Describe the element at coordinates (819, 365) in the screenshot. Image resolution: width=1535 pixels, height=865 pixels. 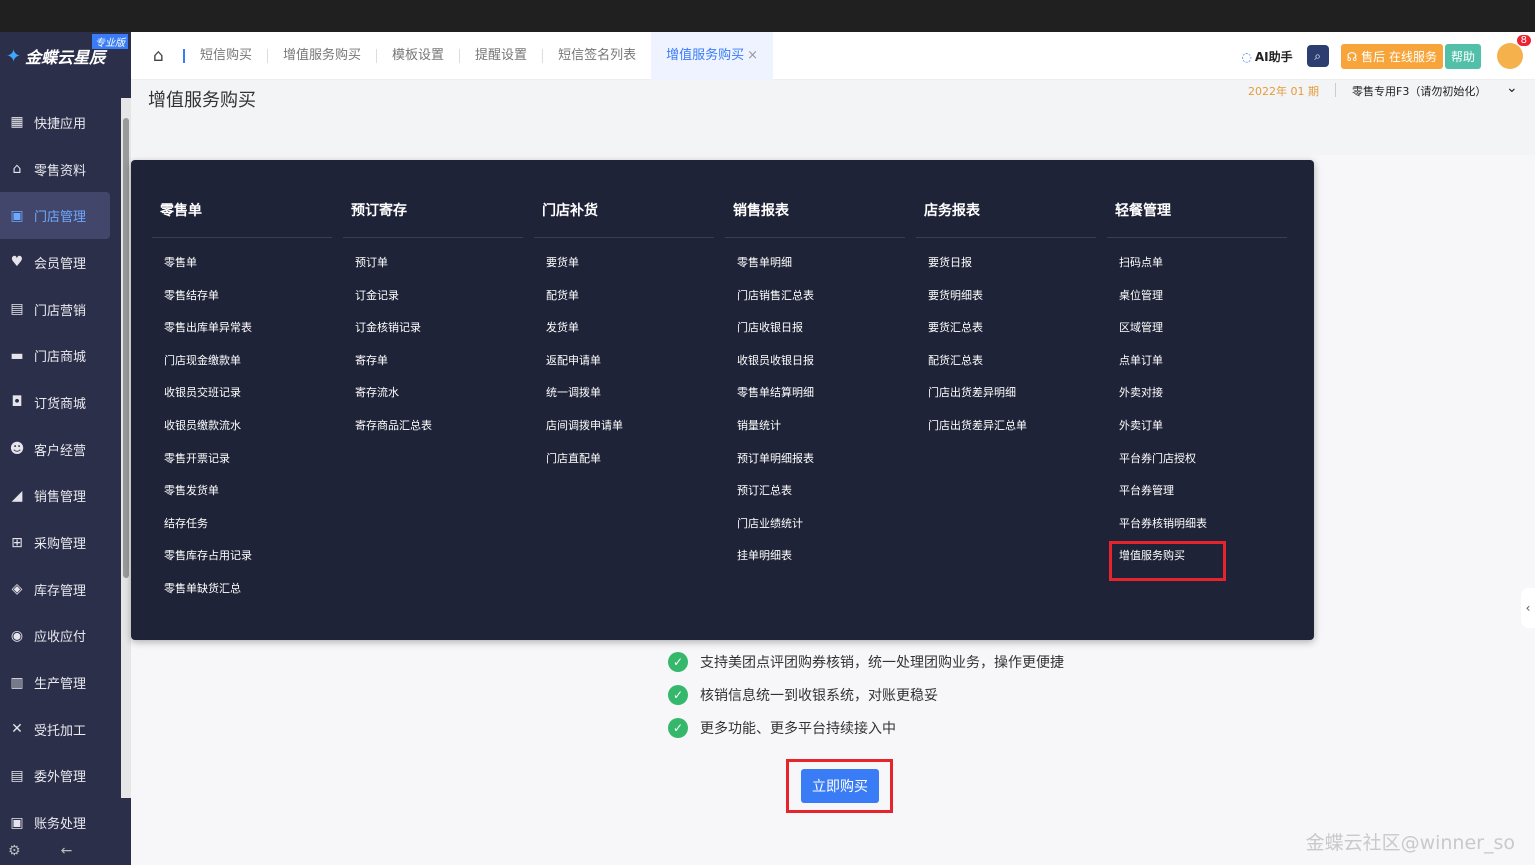
I see `menu-item: 收银员收银日报` at that location.